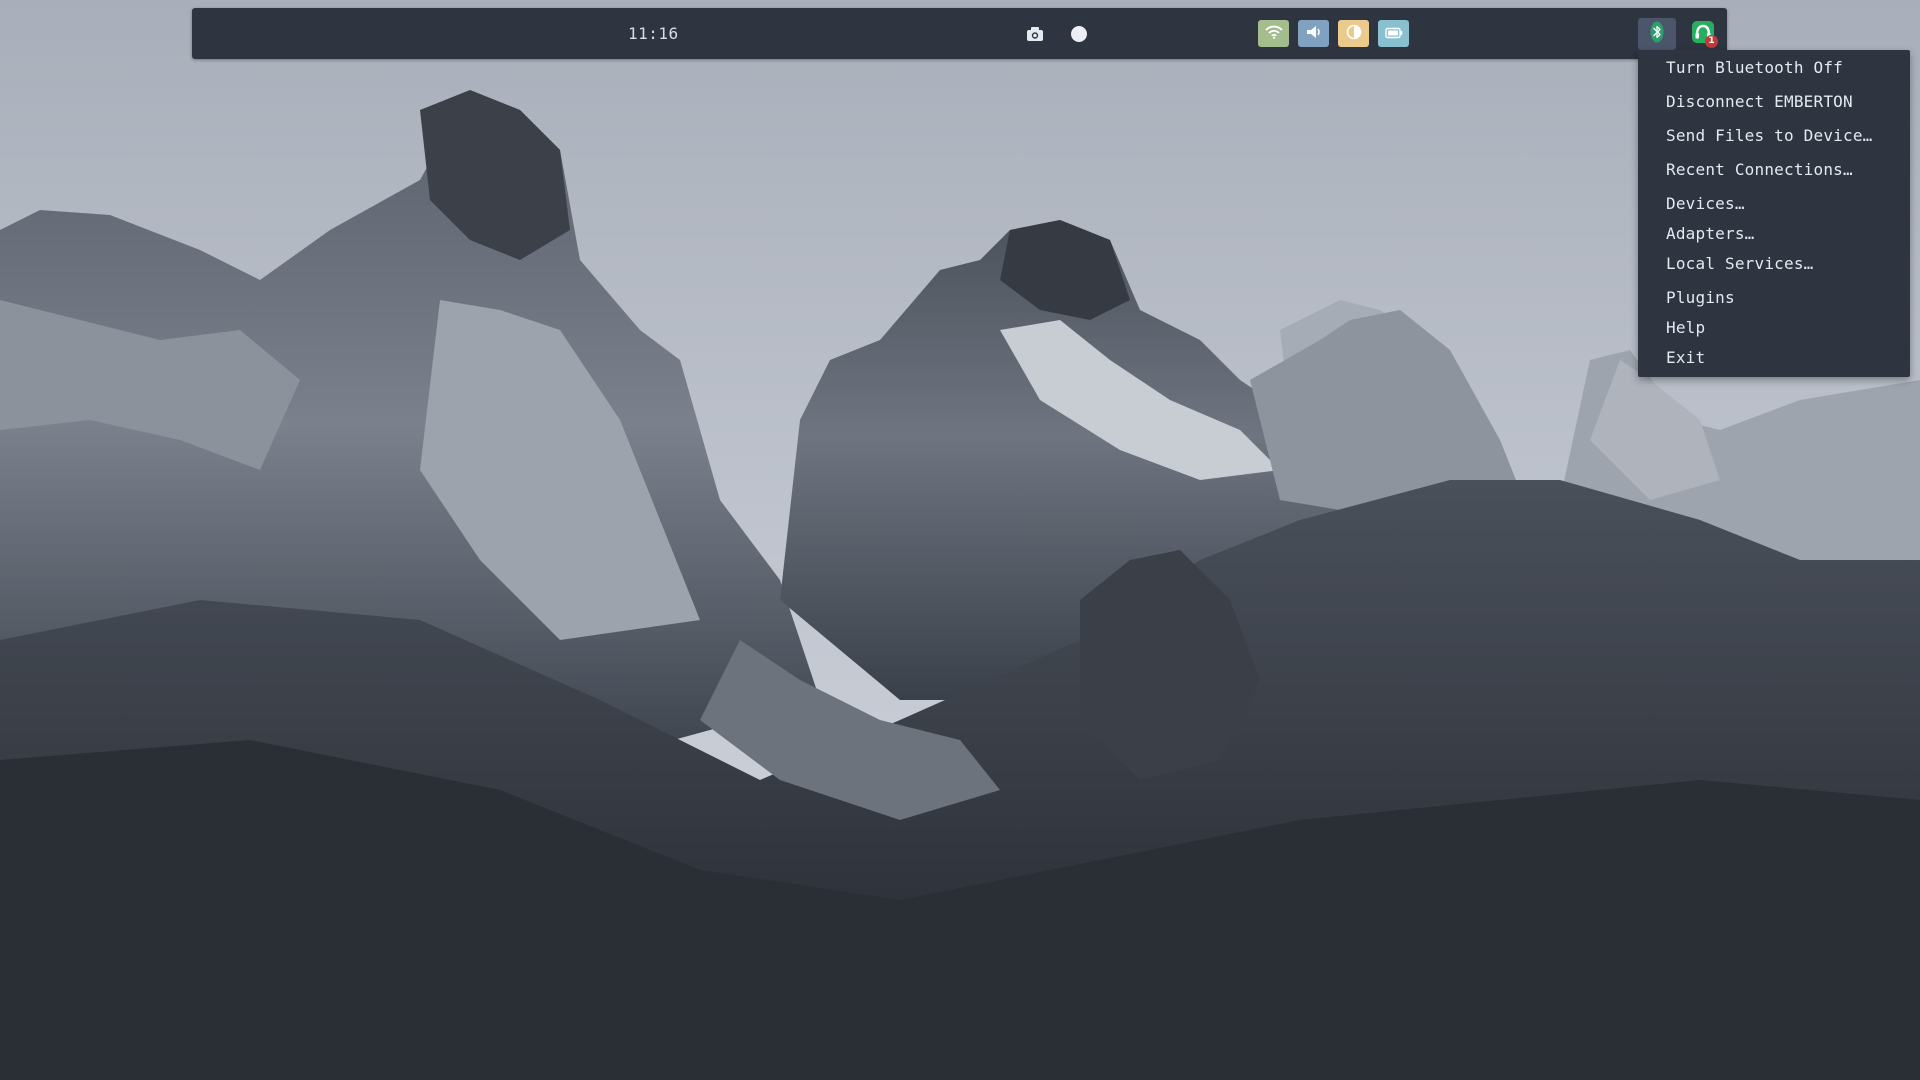 The width and height of the screenshot is (1920, 1080). I want to click on volume-icon, so click(1314, 33).